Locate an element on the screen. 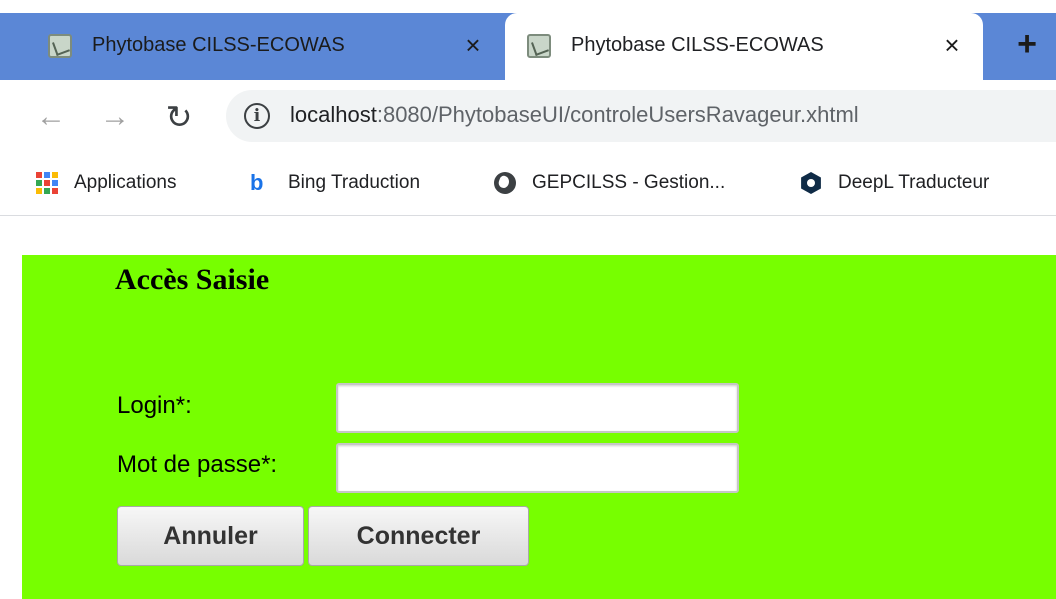 This screenshot has height=599, width=1056. bookmark-deepl: DeepL Traducteur is located at coordinates (894, 183).